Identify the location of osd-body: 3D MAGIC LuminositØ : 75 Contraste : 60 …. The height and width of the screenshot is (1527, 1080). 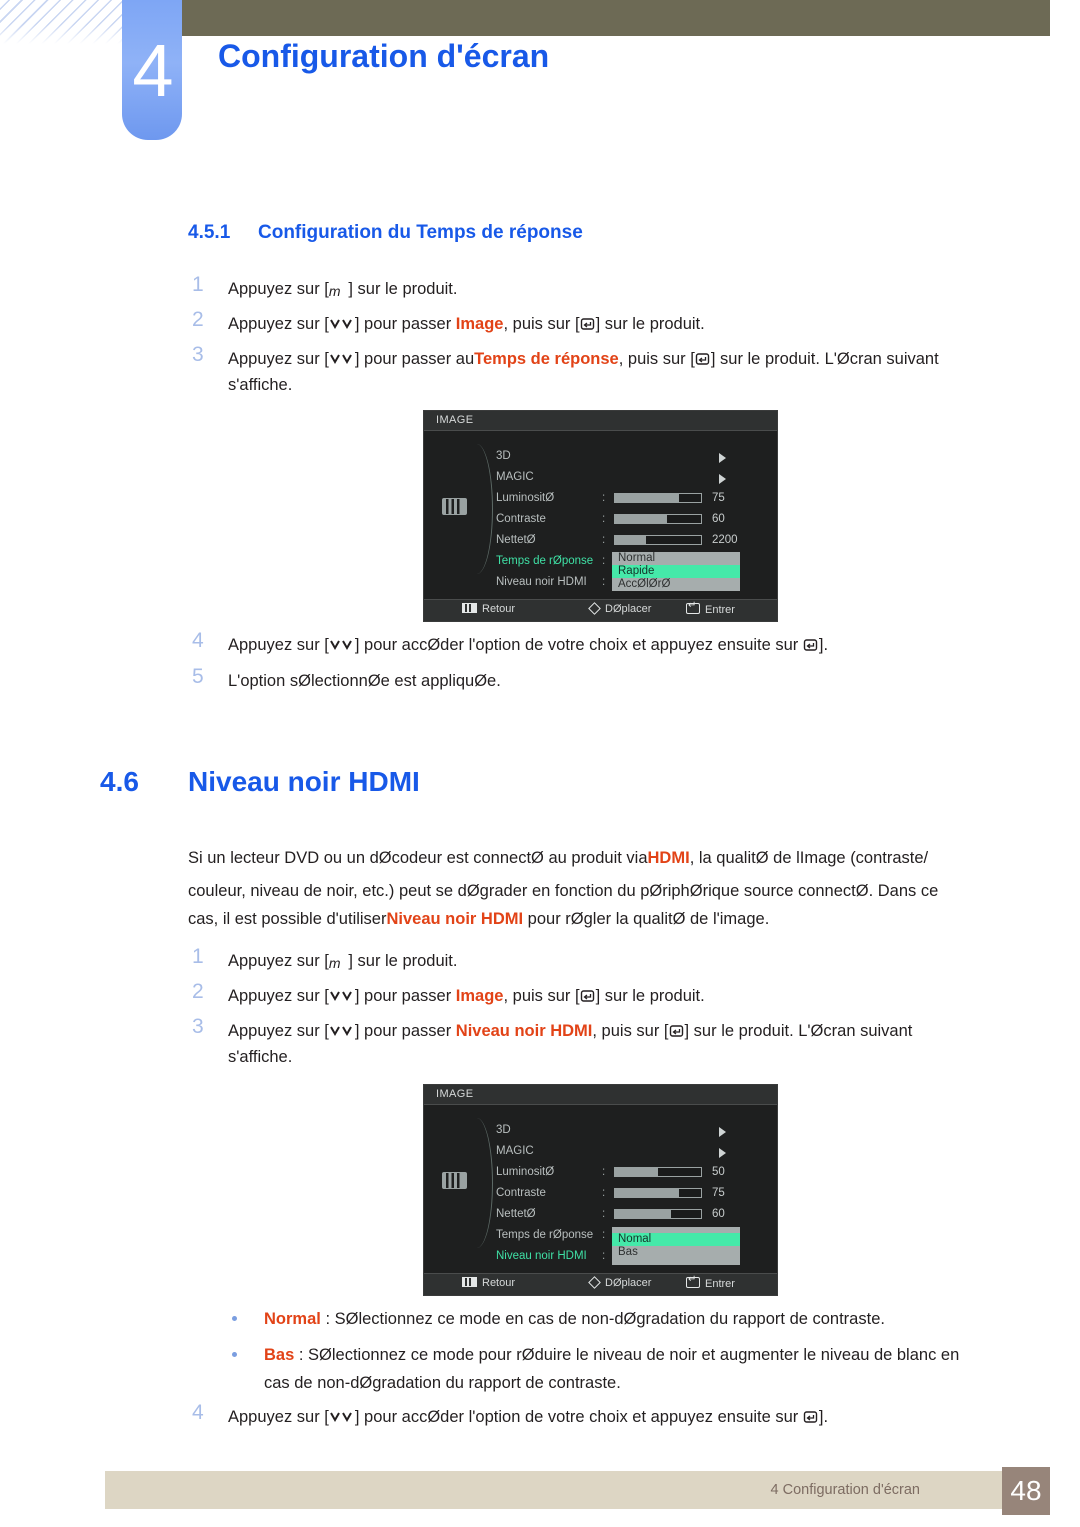
(600, 514).